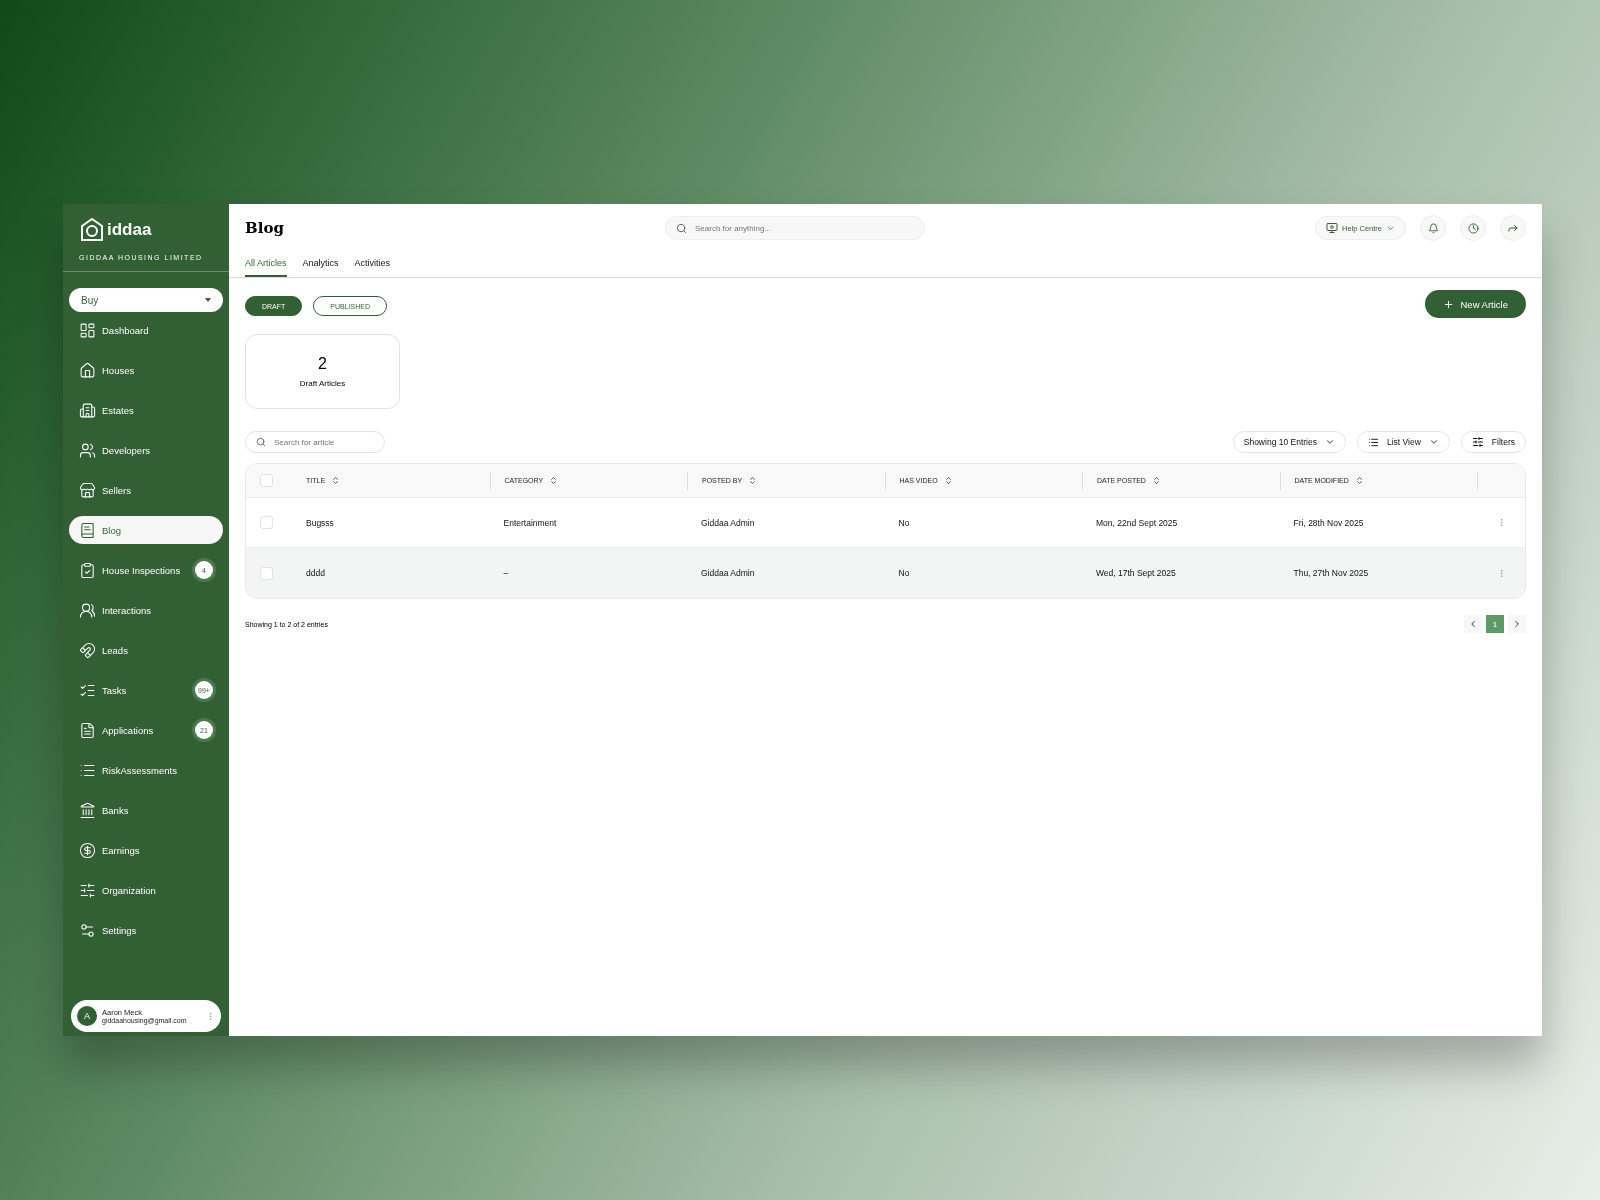  What do you see at coordinates (1331, 228) in the screenshot?
I see `monitor-icon` at bounding box center [1331, 228].